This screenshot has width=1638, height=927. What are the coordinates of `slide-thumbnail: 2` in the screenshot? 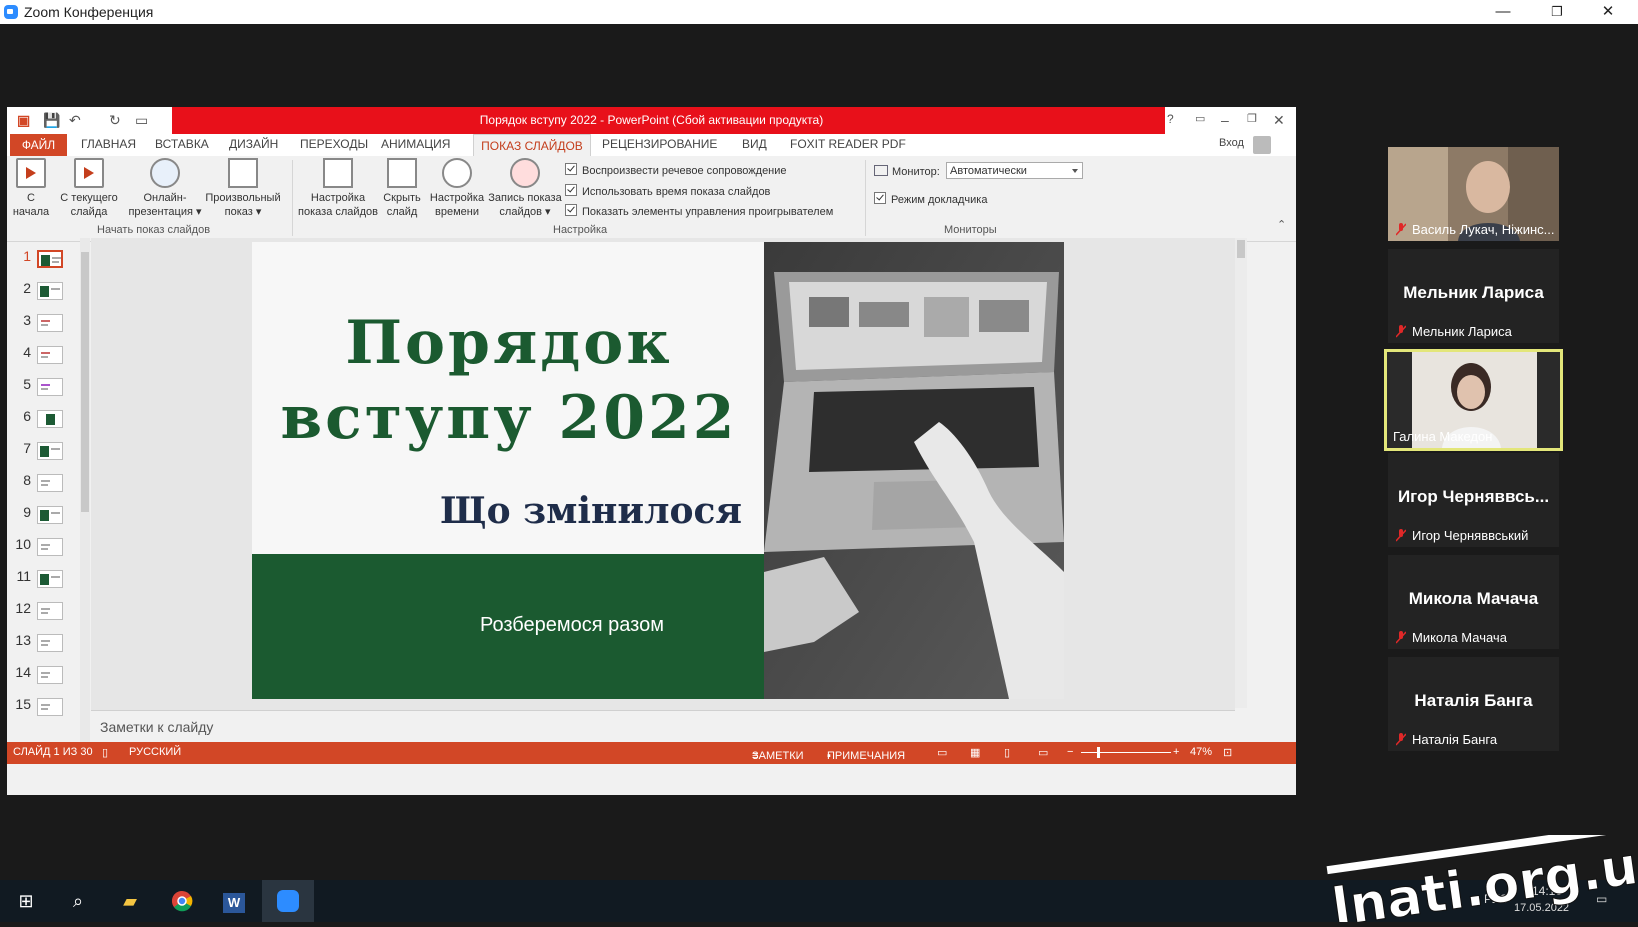 It's located at (47, 295).